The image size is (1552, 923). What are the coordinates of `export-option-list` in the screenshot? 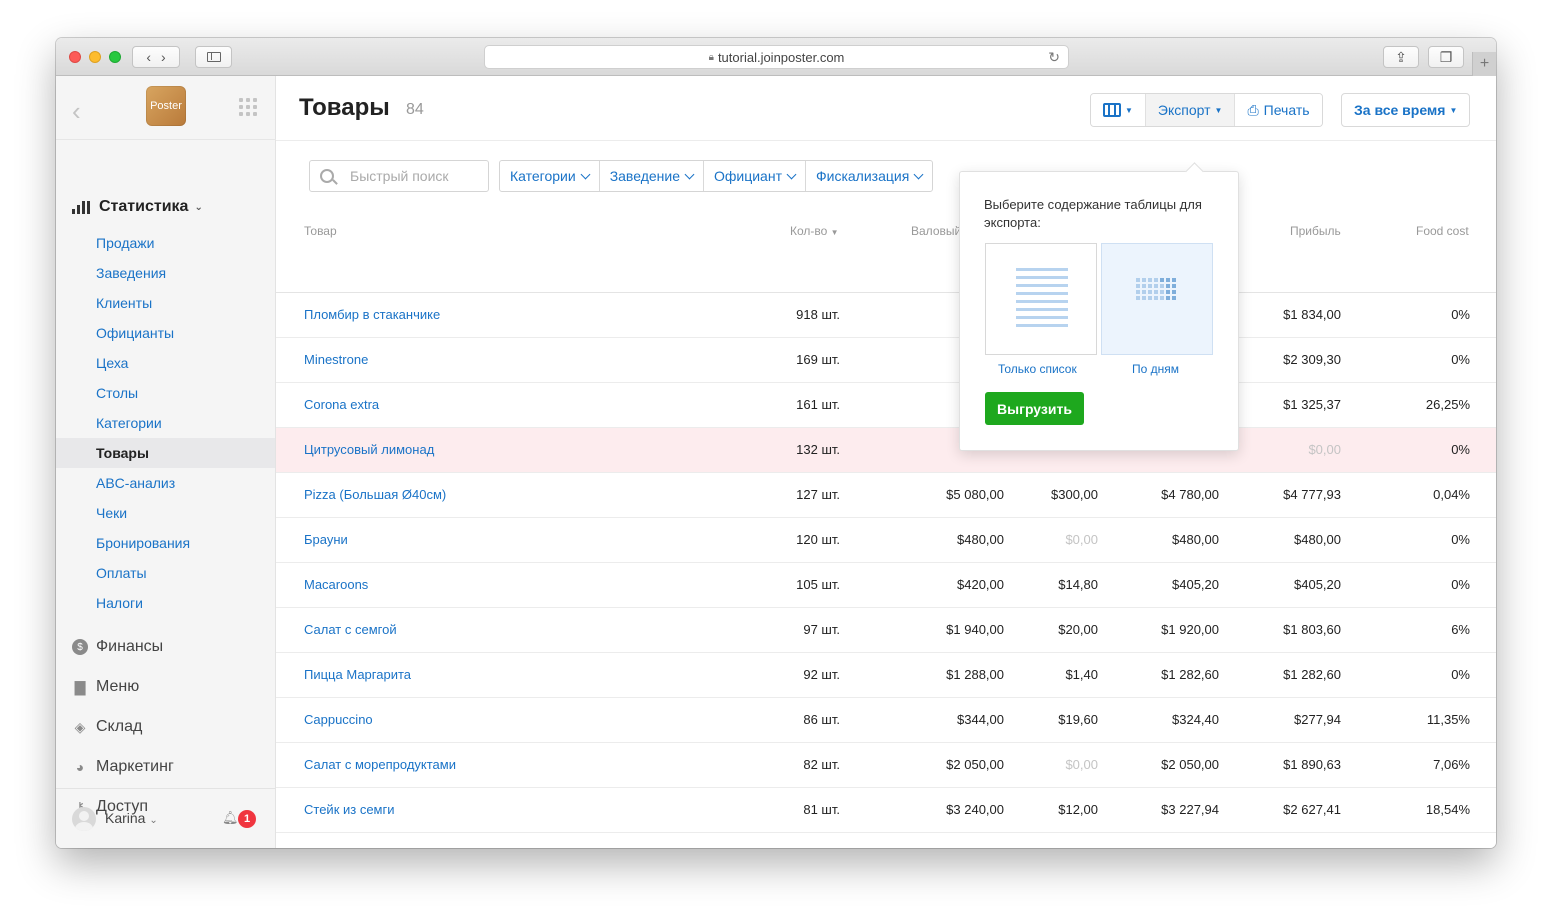 It's located at (1041, 299).